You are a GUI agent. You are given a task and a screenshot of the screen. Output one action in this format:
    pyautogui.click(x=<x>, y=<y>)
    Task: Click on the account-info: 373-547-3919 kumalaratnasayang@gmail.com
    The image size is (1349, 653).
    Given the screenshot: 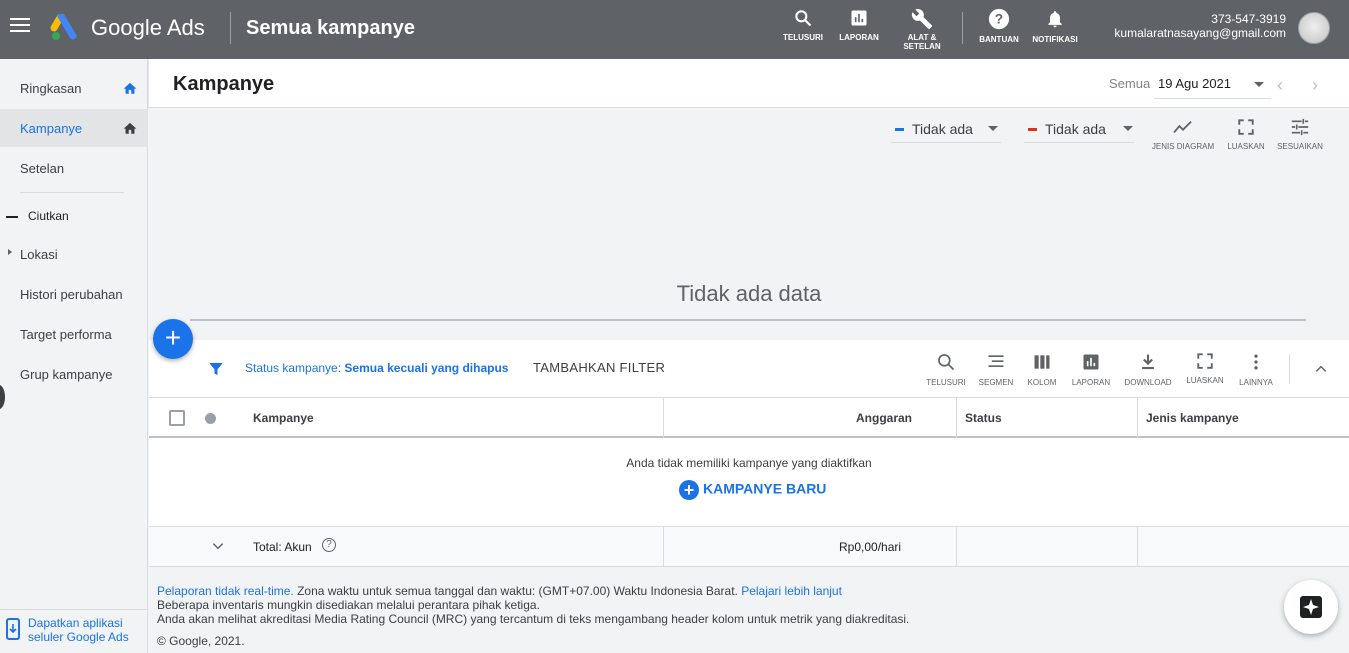 What is the action you would take?
    pyautogui.click(x=1200, y=26)
    